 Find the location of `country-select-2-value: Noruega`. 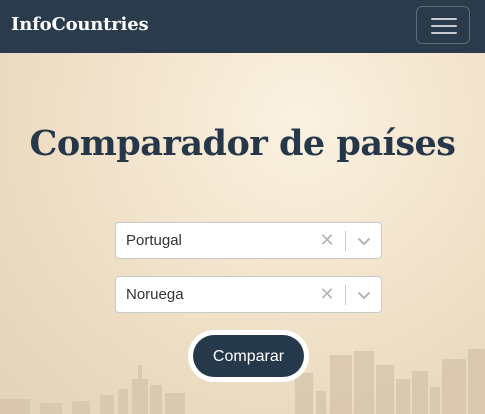

country-select-2-value: Noruega is located at coordinates (155, 294).